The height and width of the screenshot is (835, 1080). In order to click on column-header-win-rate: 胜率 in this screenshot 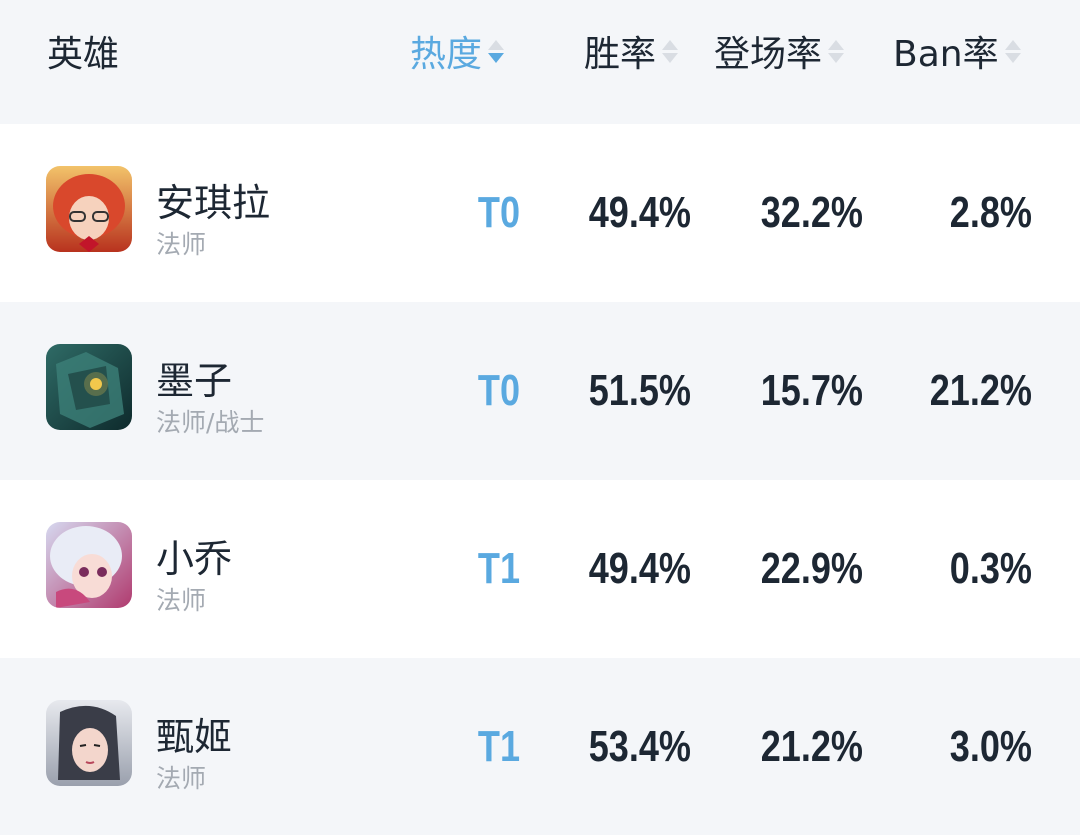, I will do `click(631, 51)`.